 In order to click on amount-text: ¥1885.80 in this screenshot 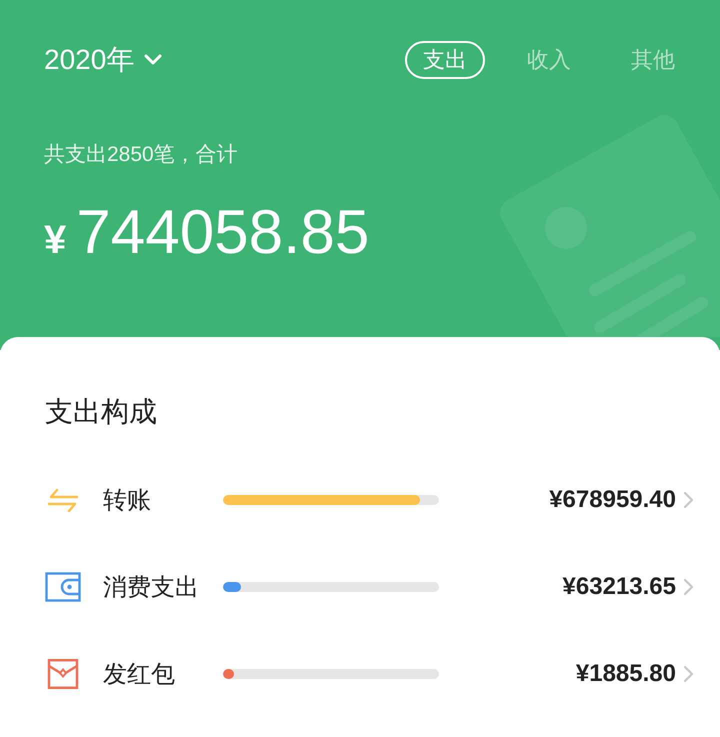, I will do `click(626, 674)`.